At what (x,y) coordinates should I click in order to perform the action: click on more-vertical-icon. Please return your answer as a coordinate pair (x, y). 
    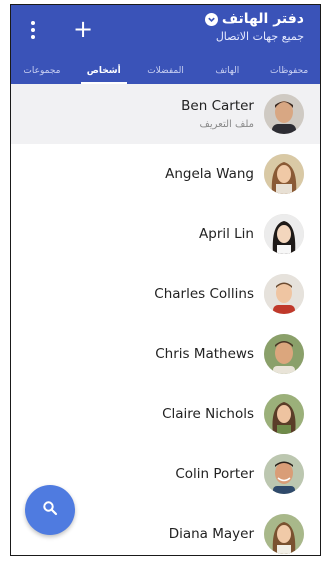
    Looking at the image, I should click on (33, 31).